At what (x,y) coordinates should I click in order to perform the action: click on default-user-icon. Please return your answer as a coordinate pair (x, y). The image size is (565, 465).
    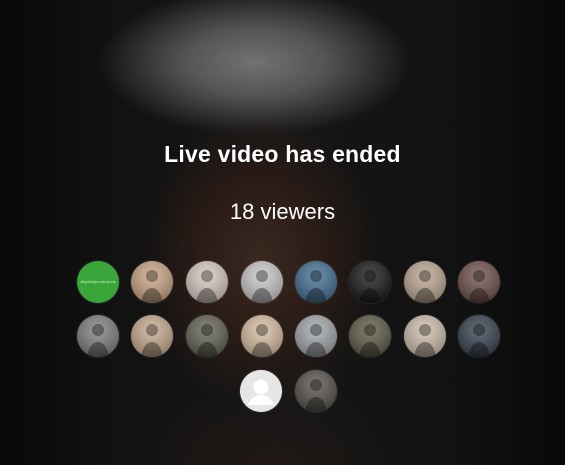
    Looking at the image, I should click on (261, 391).